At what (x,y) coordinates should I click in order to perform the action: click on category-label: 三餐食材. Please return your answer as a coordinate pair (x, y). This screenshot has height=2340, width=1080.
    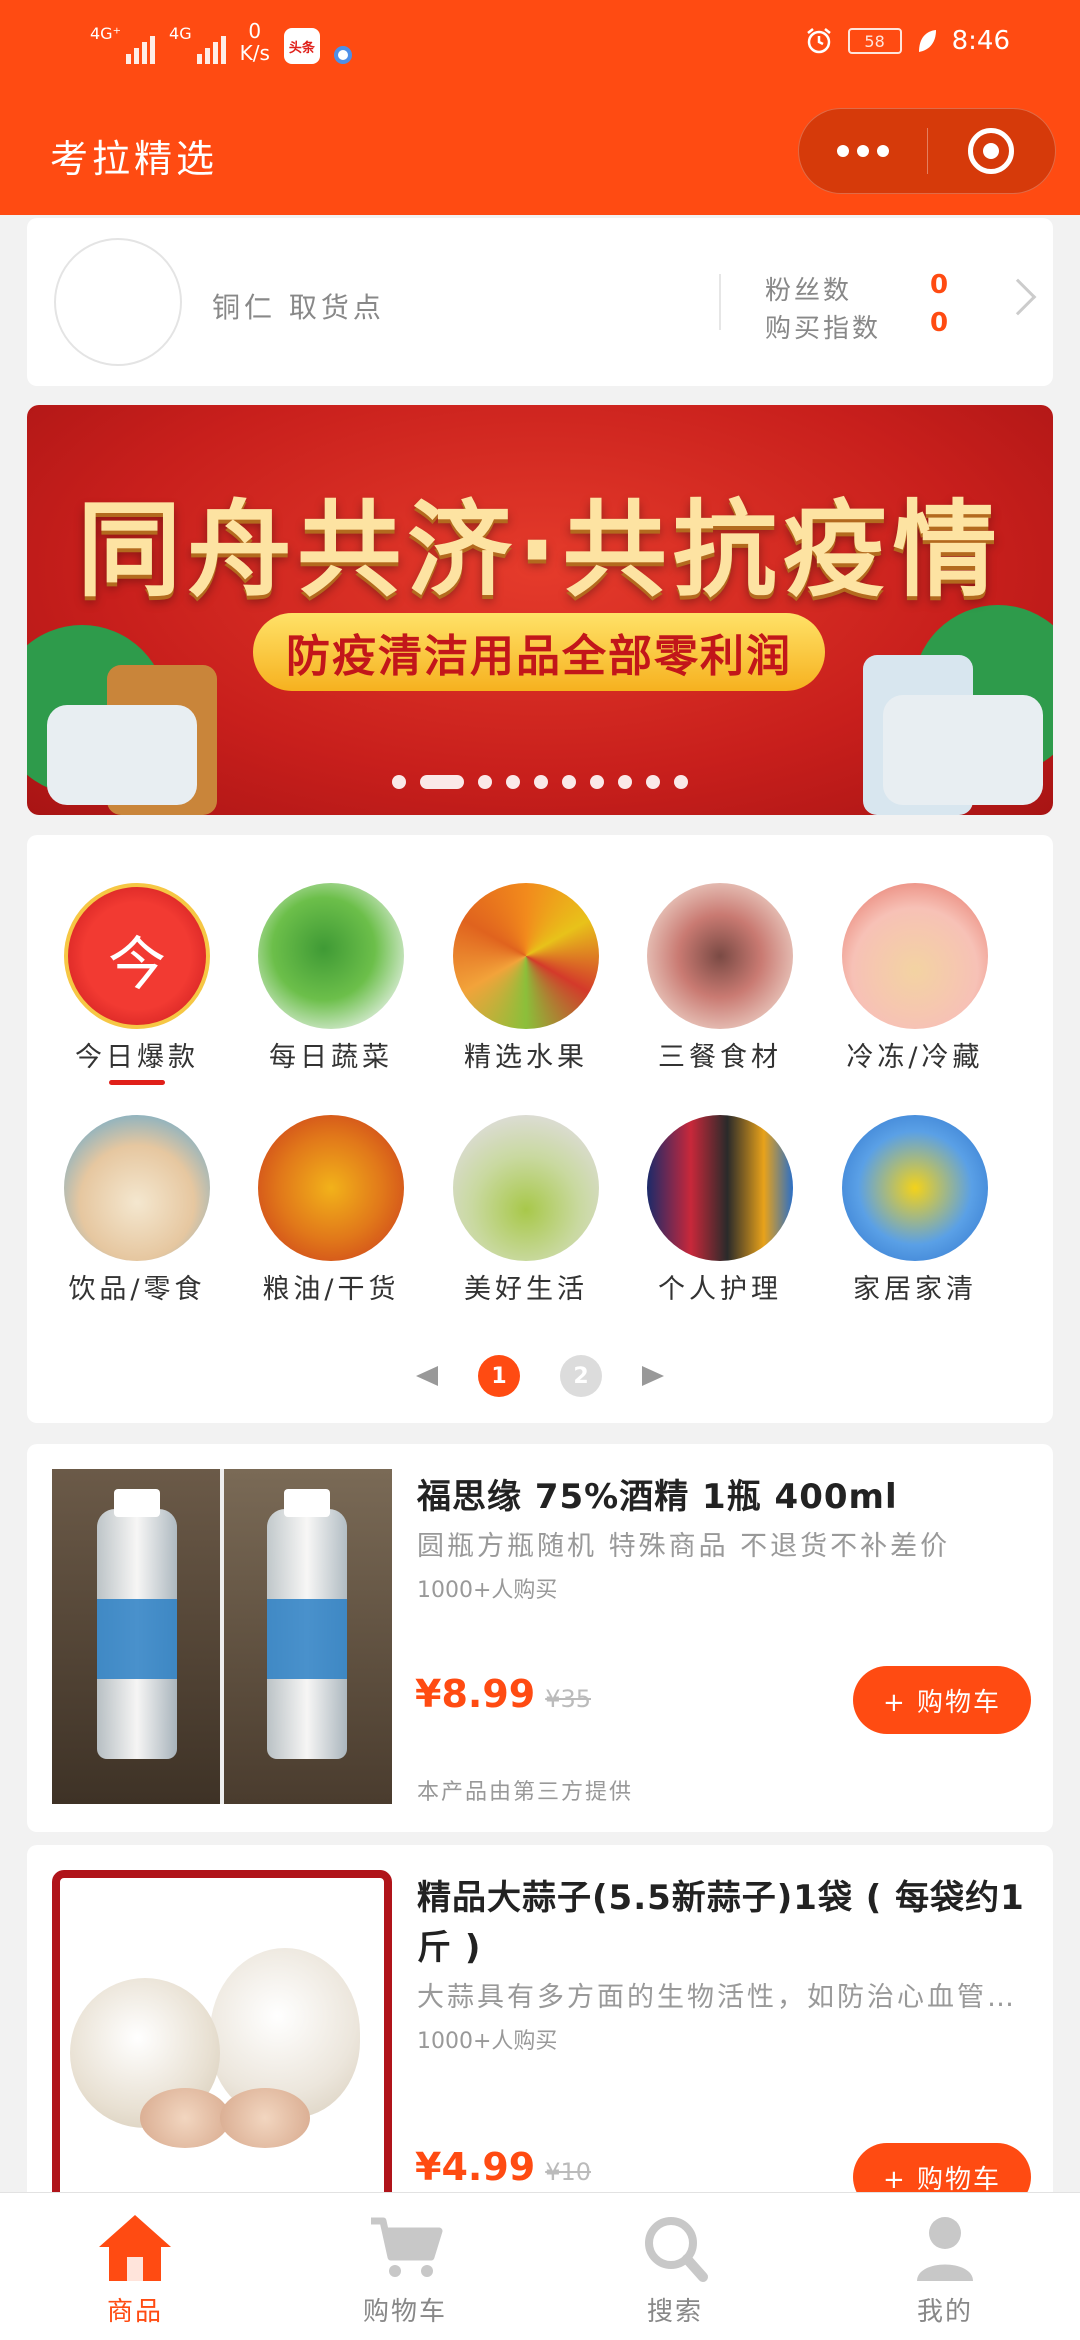
    Looking at the image, I should click on (720, 1057).